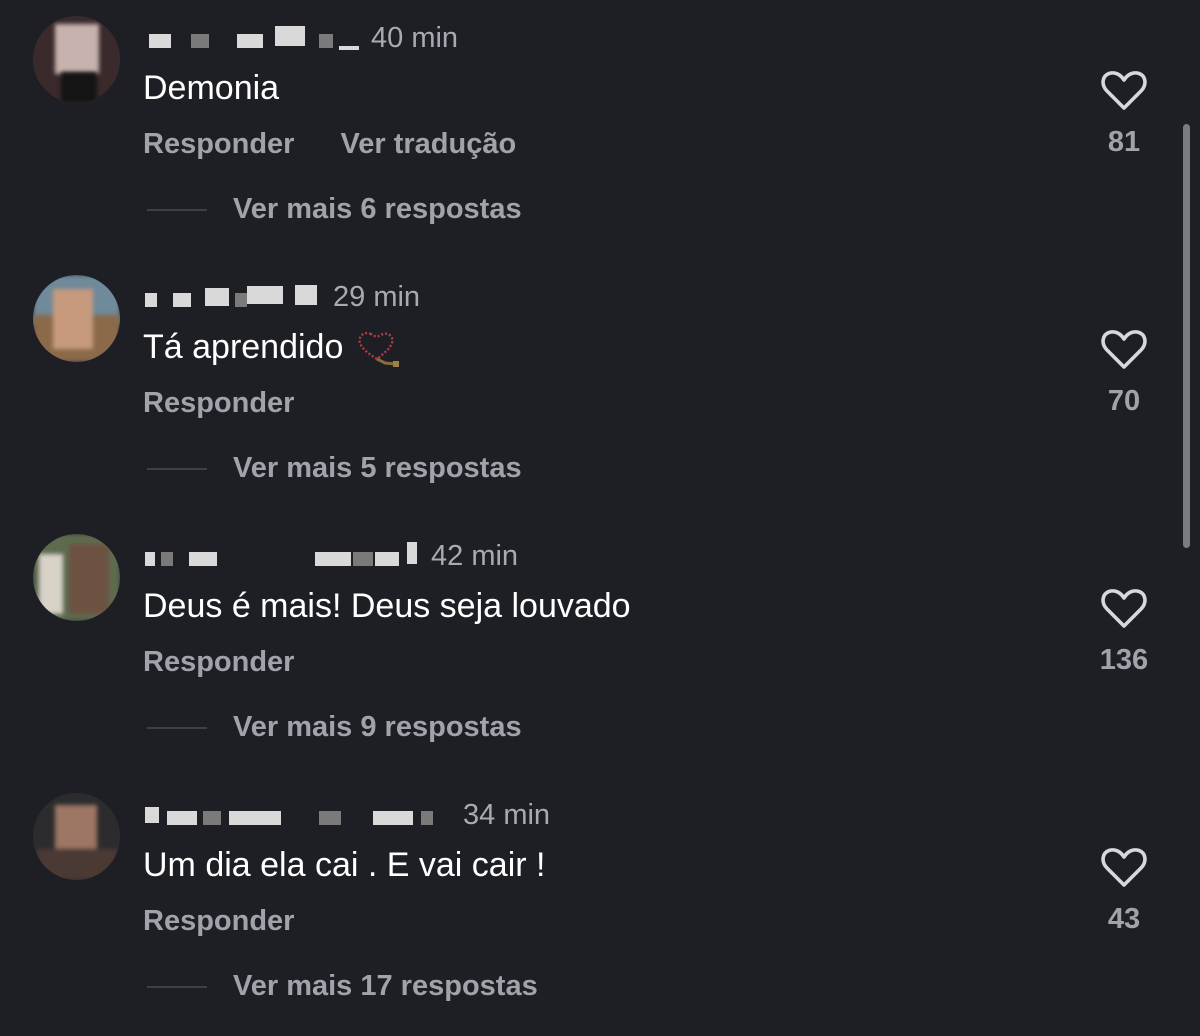 This screenshot has height=1036, width=1200. I want to click on like-area: 81, so click(1124, 114).